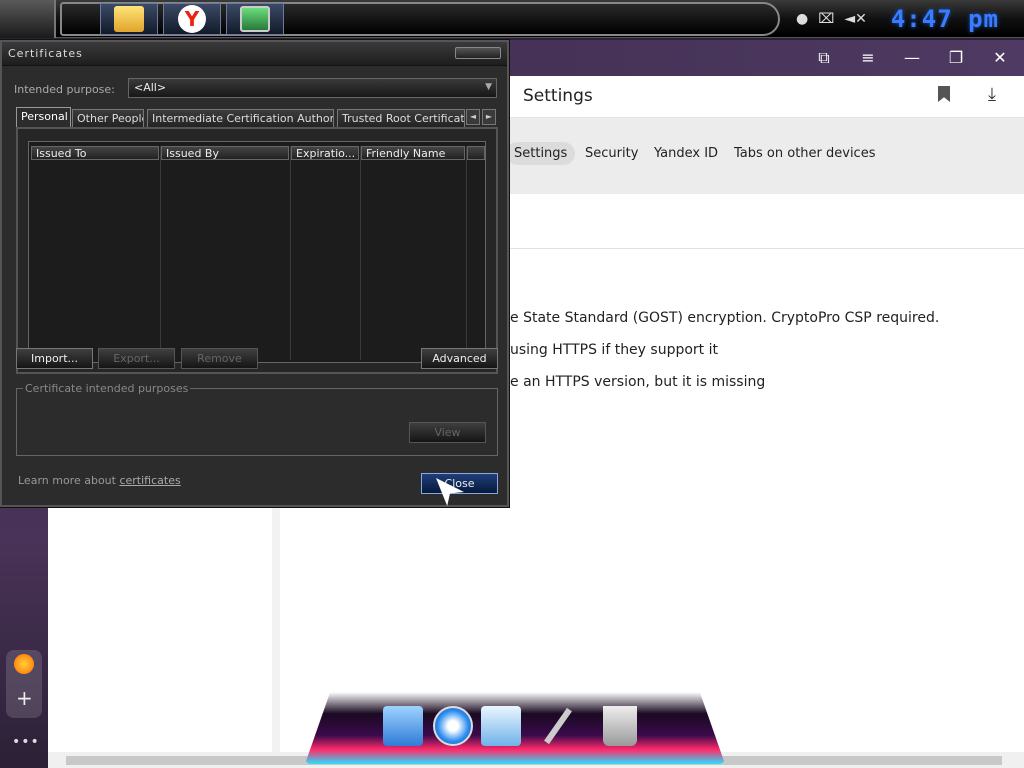  I want to click on apple-icon, so click(28, 19).